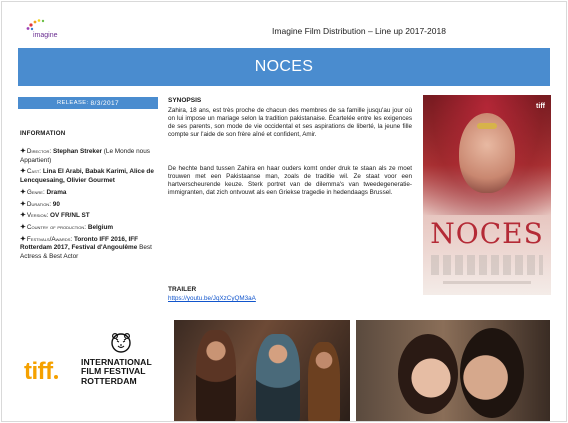 The image size is (568, 423). I want to click on info-key: Director:, so click(39, 151).